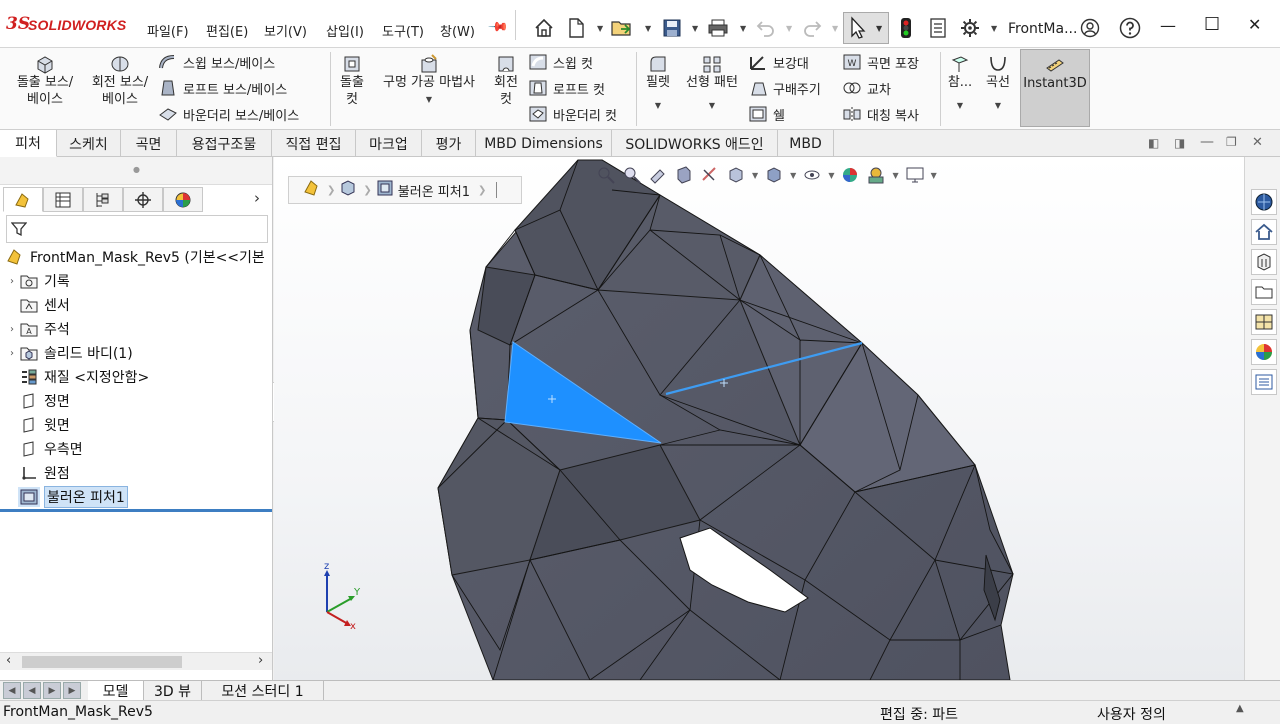 This screenshot has width=1280, height=724. I want to click on previous-view-icon, so click(658, 175).